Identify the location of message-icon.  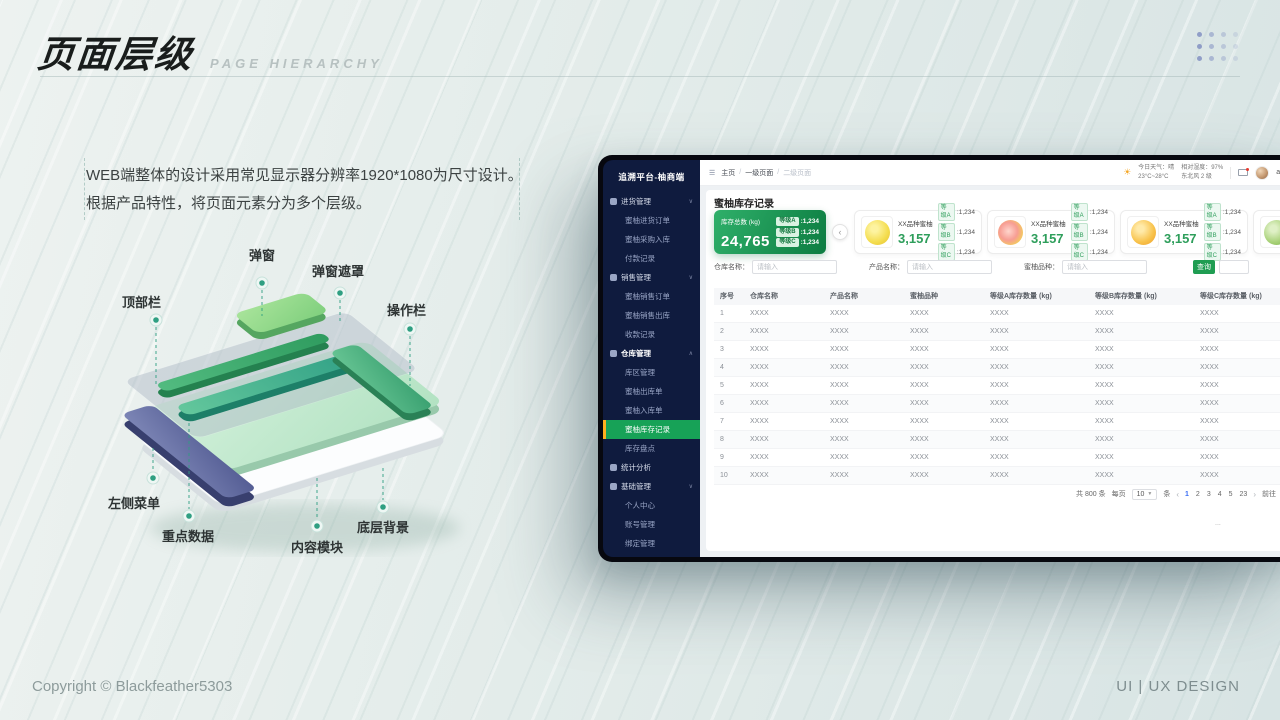
(1244, 172).